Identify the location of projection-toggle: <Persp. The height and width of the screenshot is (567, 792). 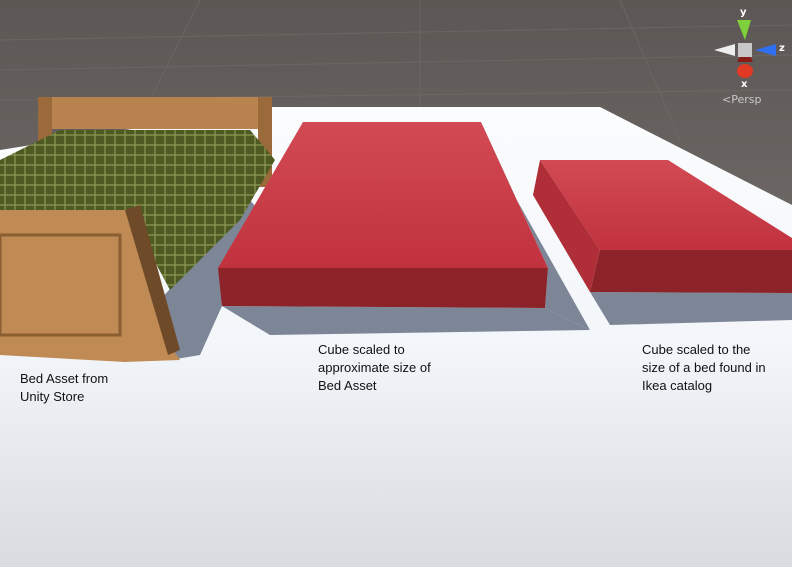
(741, 99).